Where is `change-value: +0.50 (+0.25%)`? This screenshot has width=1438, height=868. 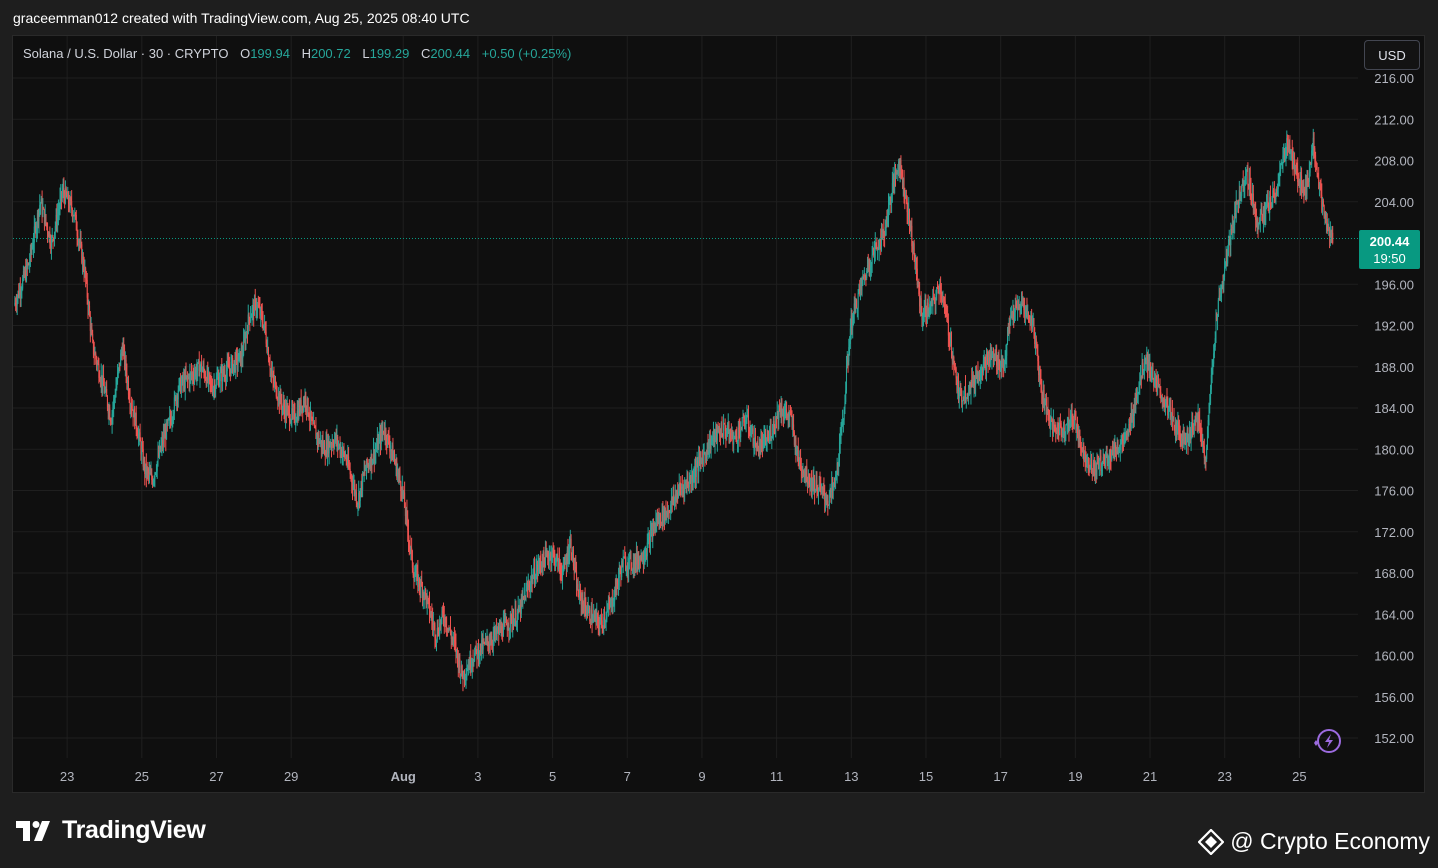 change-value: +0.50 (+0.25%) is located at coordinates (526, 53).